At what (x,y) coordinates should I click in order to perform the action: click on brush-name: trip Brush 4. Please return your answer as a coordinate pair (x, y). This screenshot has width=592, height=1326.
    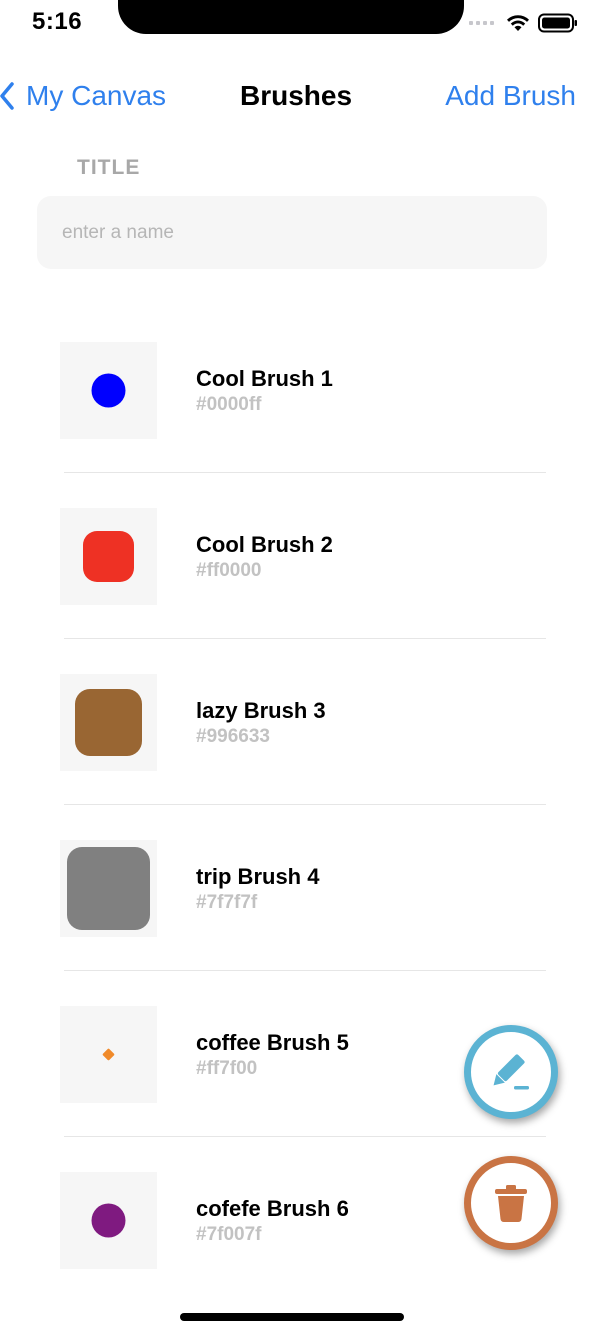
    Looking at the image, I should click on (258, 876).